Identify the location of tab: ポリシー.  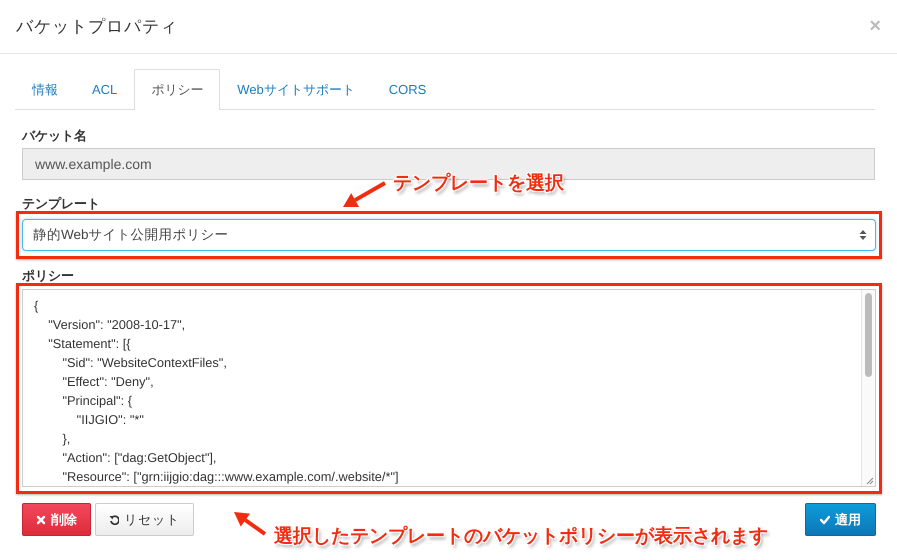
(177, 89).